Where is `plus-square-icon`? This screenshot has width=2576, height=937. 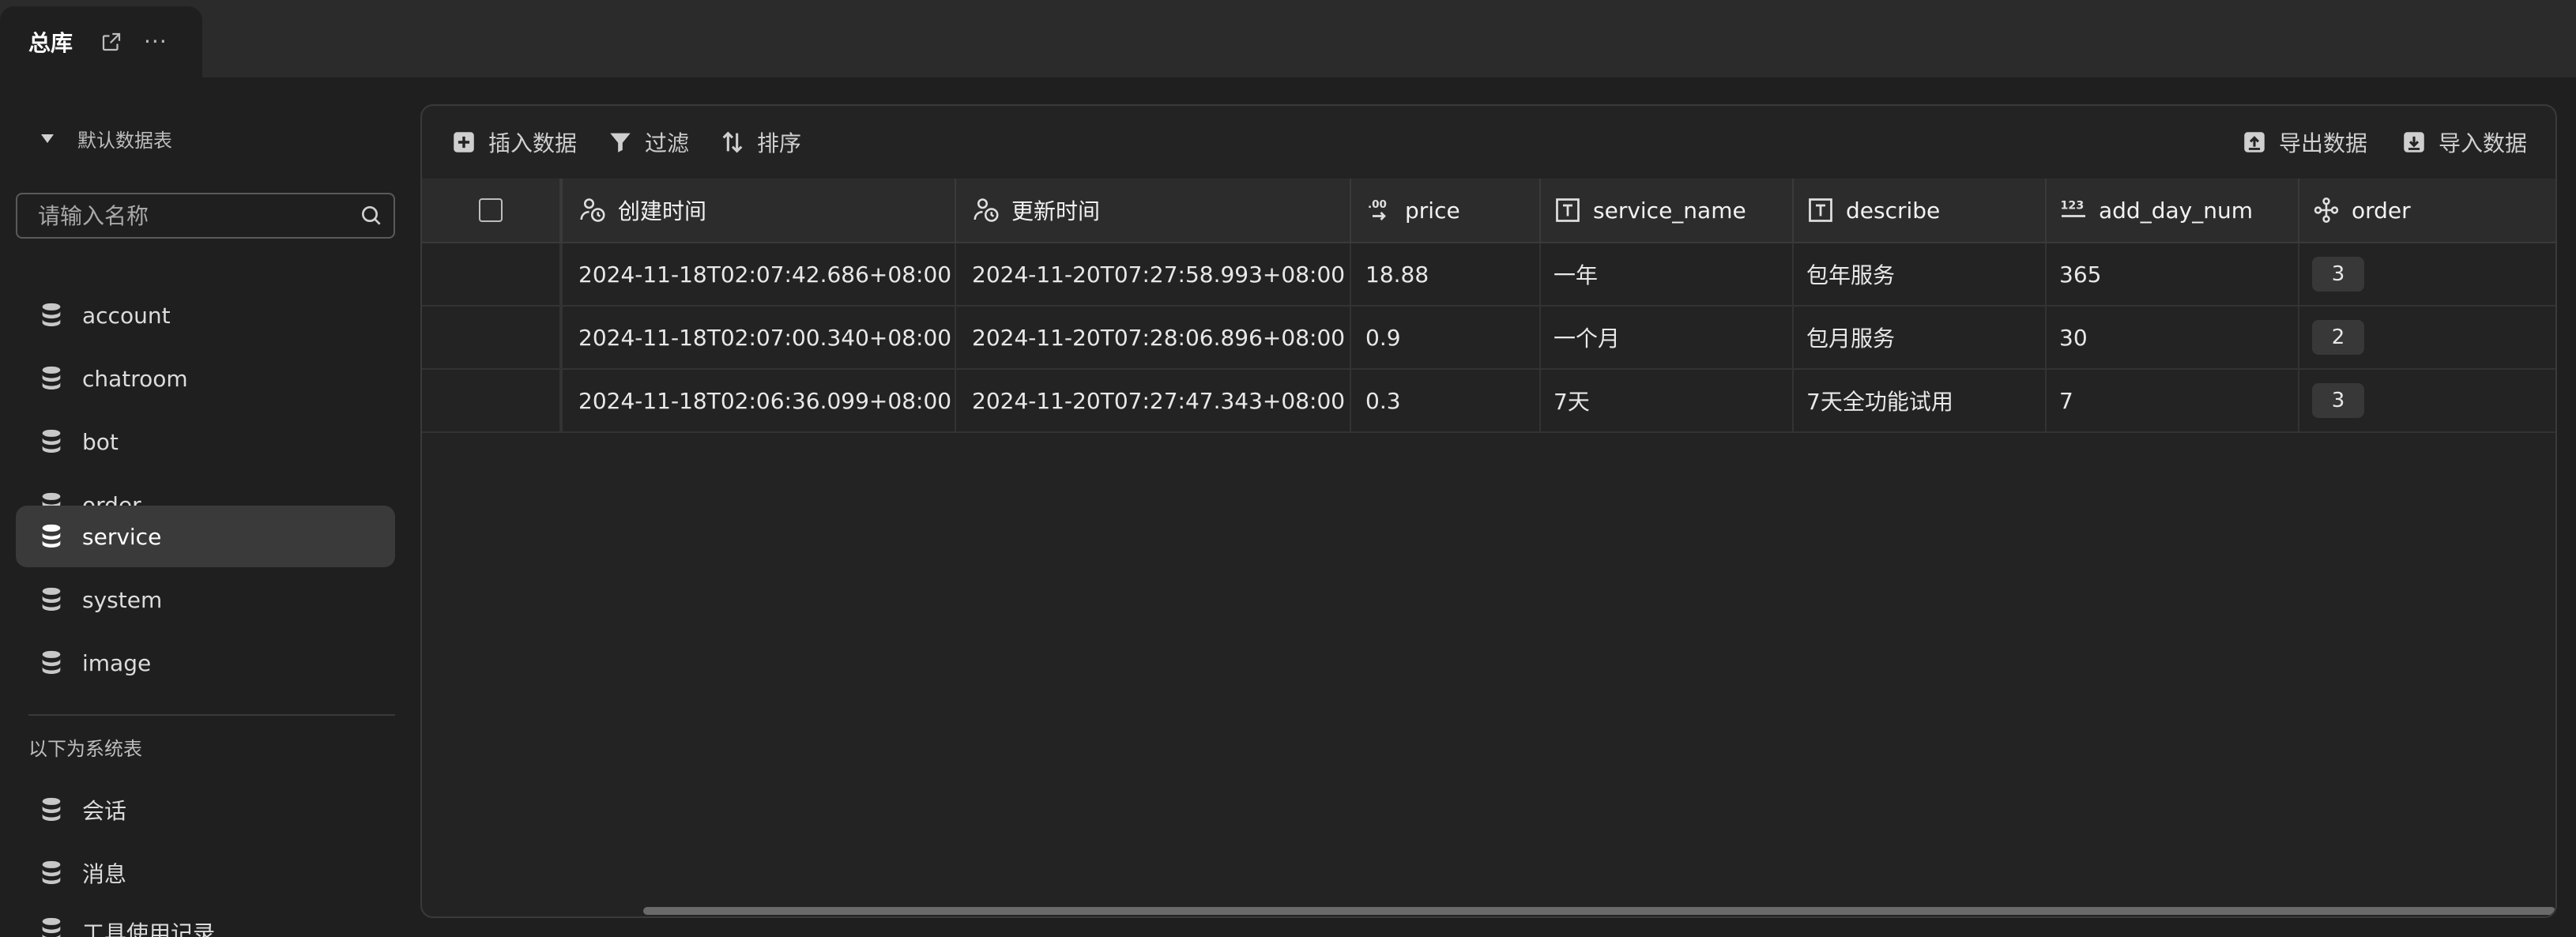 plus-square-icon is located at coordinates (464, 142).